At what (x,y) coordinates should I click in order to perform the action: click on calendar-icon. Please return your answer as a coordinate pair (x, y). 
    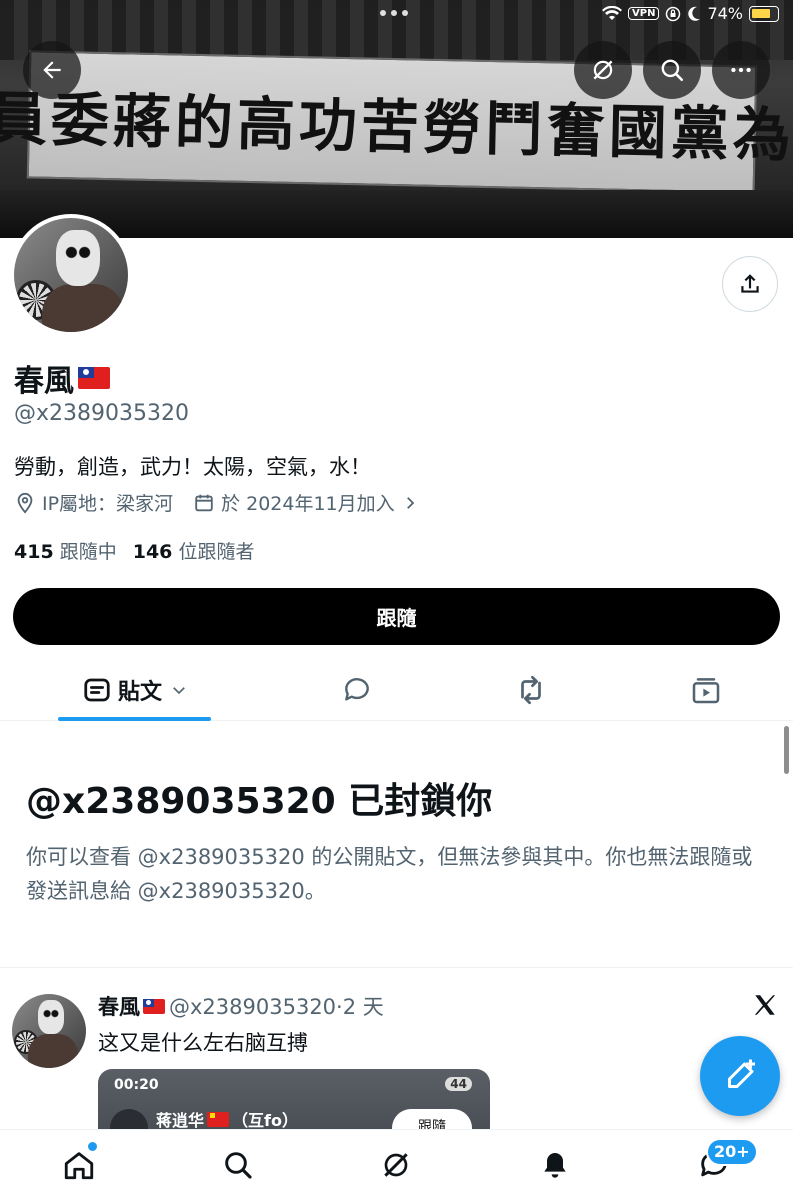
    Looking at the image, I should click on (204, 502).